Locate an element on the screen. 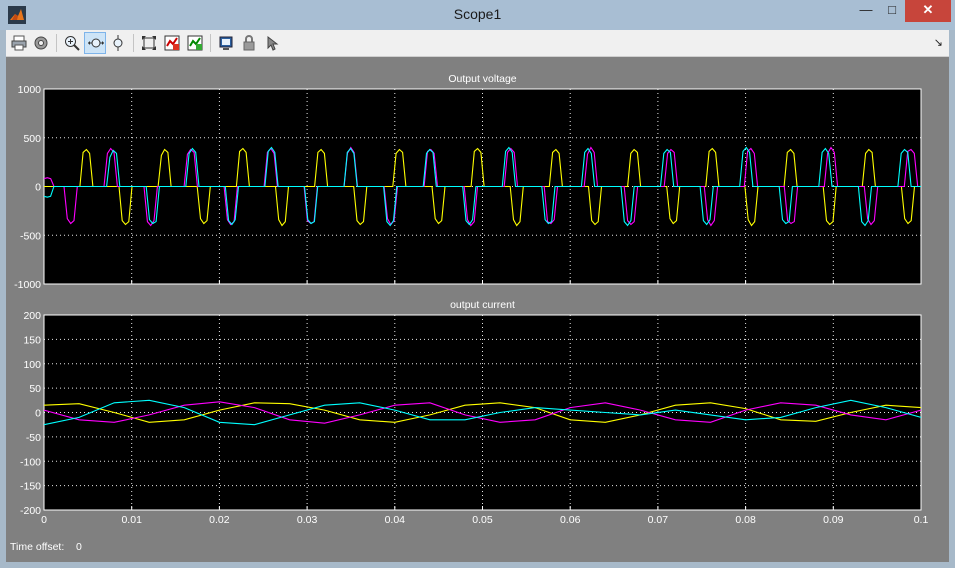  lock-icon is located at coordinates (249, 43).